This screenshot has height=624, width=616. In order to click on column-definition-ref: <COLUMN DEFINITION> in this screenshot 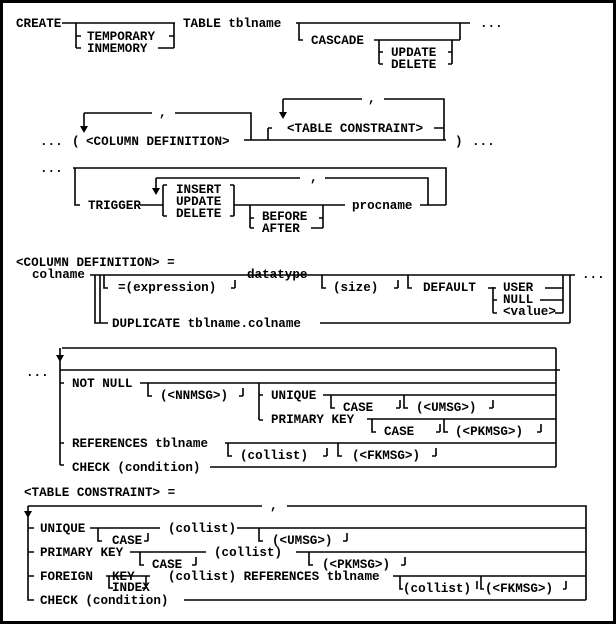, I will do `click(158, 142)`.